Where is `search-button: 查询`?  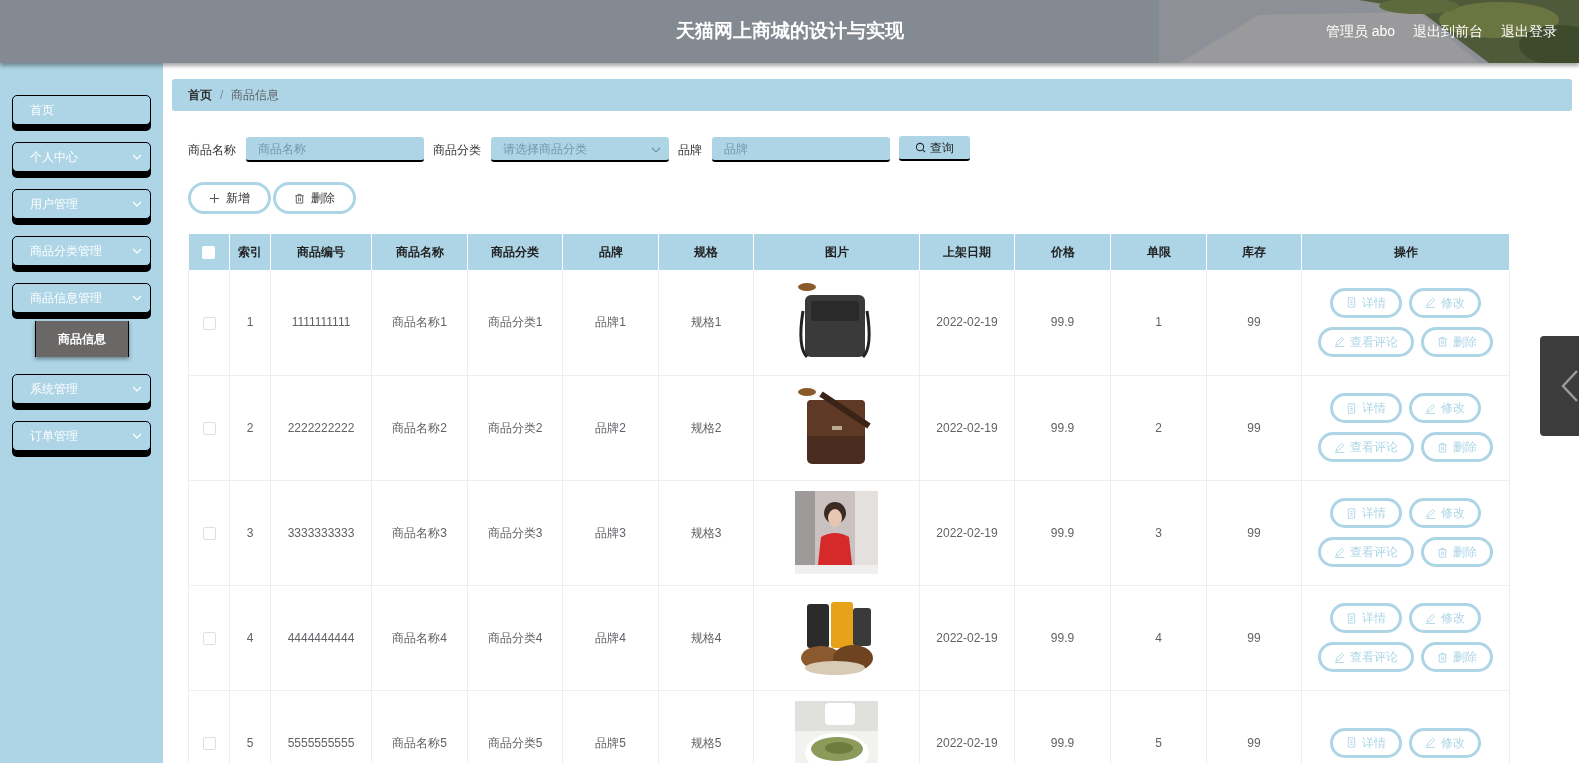
search-button: 查询 is located at coordinates (934, 148).